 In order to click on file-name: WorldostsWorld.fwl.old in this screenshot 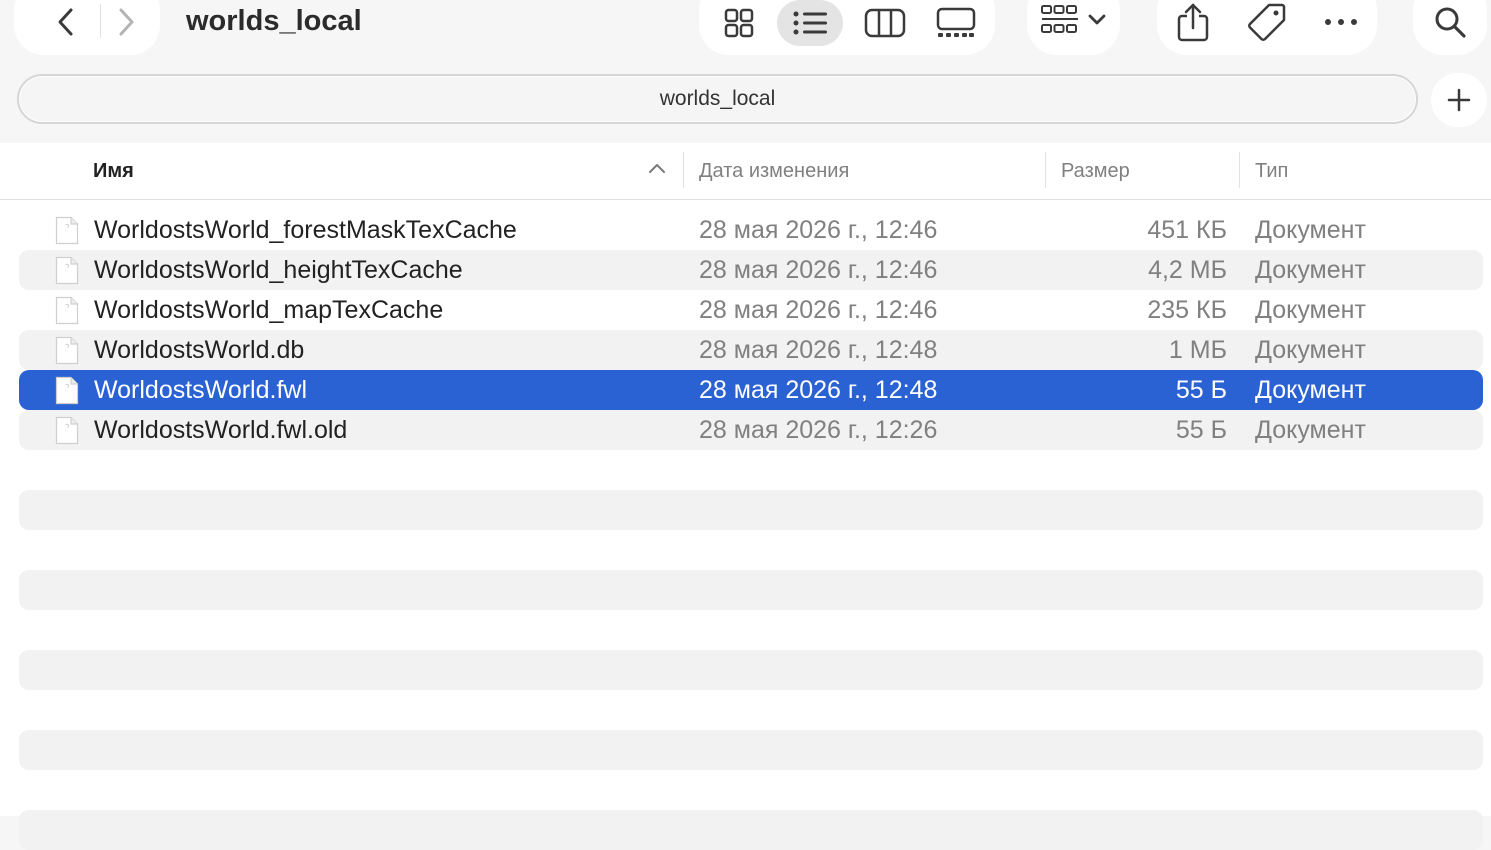, I will do `click(221, 430)`.